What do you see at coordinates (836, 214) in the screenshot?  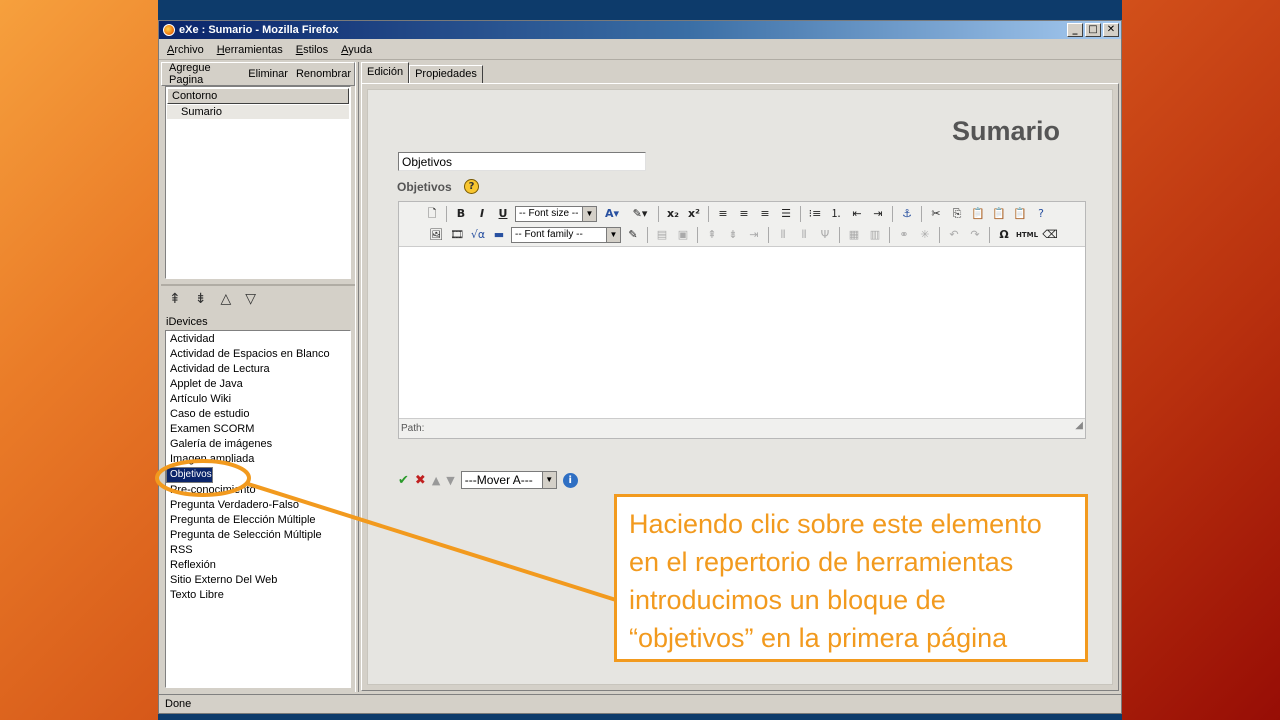 I see `numbered-list-icon: ⒈` at bounding box center [836, 214].